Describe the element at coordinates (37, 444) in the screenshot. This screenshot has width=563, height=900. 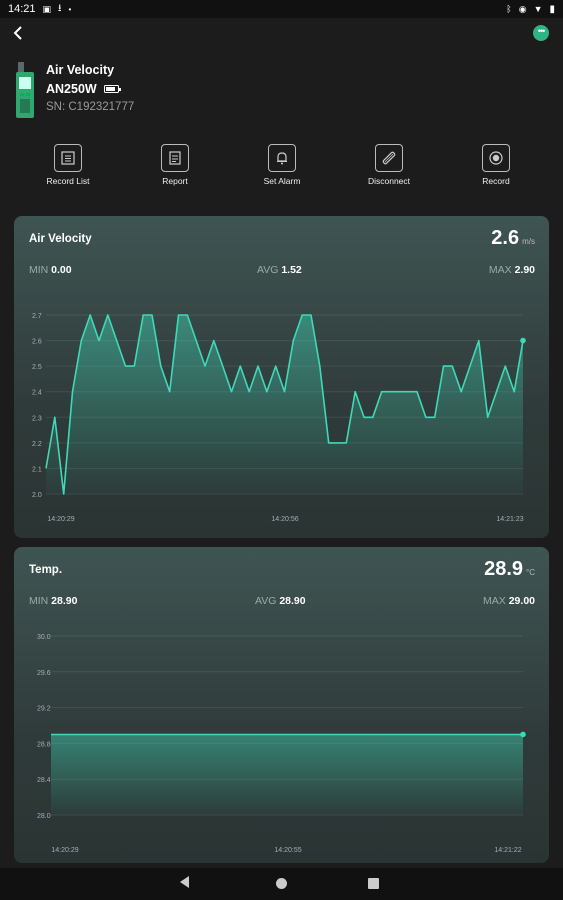
I see `y-tick-label: 2.2` at that location.